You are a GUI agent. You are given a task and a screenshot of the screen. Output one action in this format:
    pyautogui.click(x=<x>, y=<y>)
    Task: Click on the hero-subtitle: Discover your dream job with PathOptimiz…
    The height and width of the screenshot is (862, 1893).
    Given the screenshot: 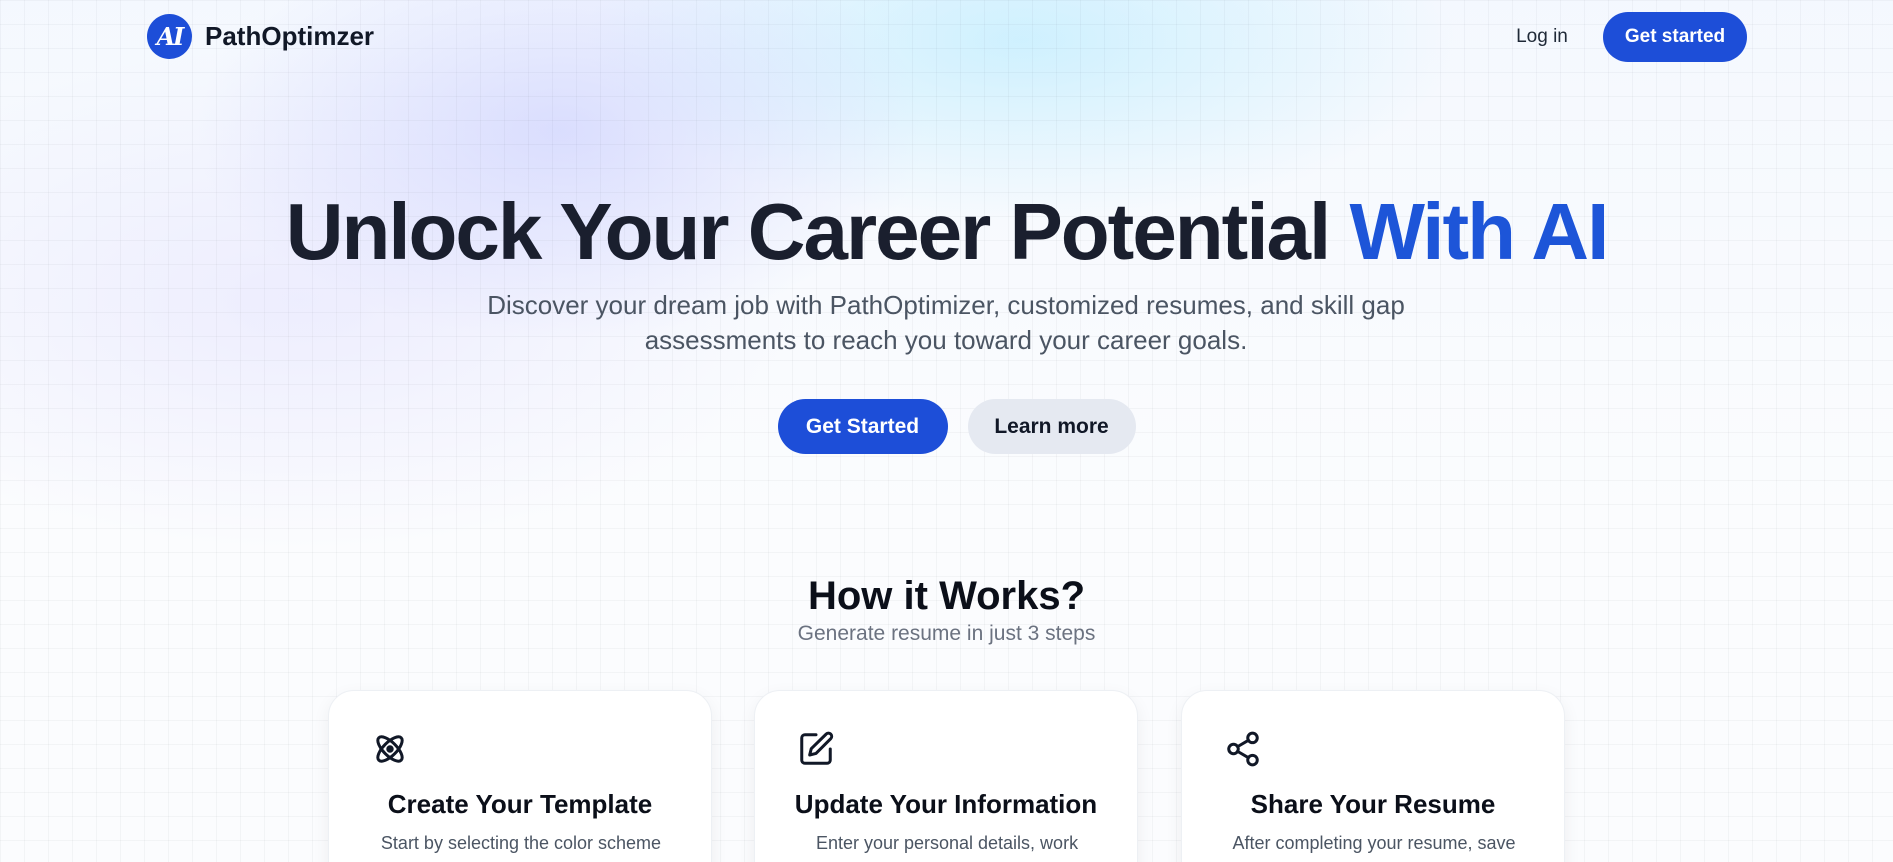 What is the action you would take?
    pyautogui.click(x=946, y=322)
    